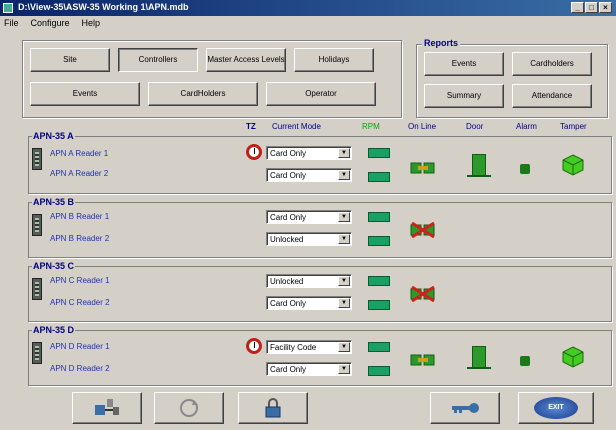  I want to click on mode-select: Facility Code ▼, so click(309, 347).